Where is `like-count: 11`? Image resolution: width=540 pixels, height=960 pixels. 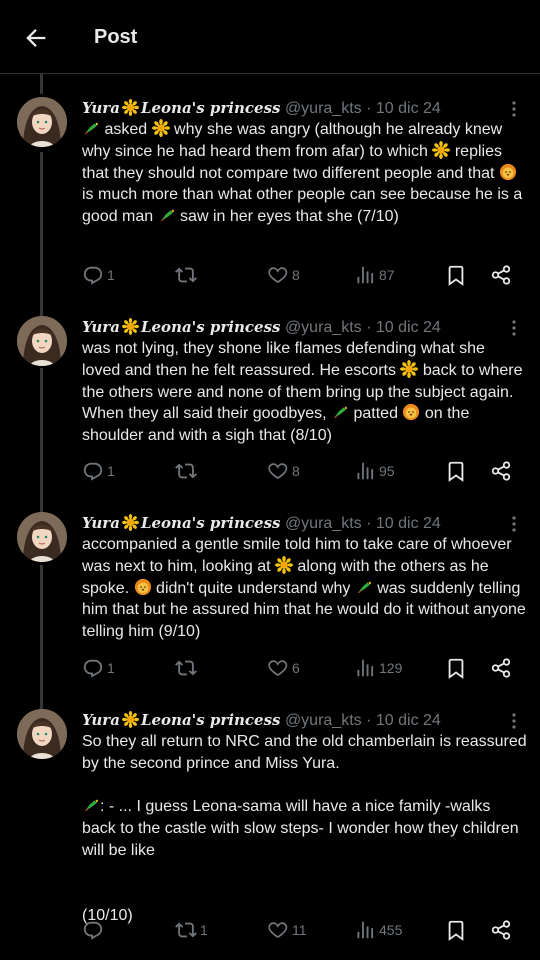
like-count: 11 is located at coordinates (299, 930).